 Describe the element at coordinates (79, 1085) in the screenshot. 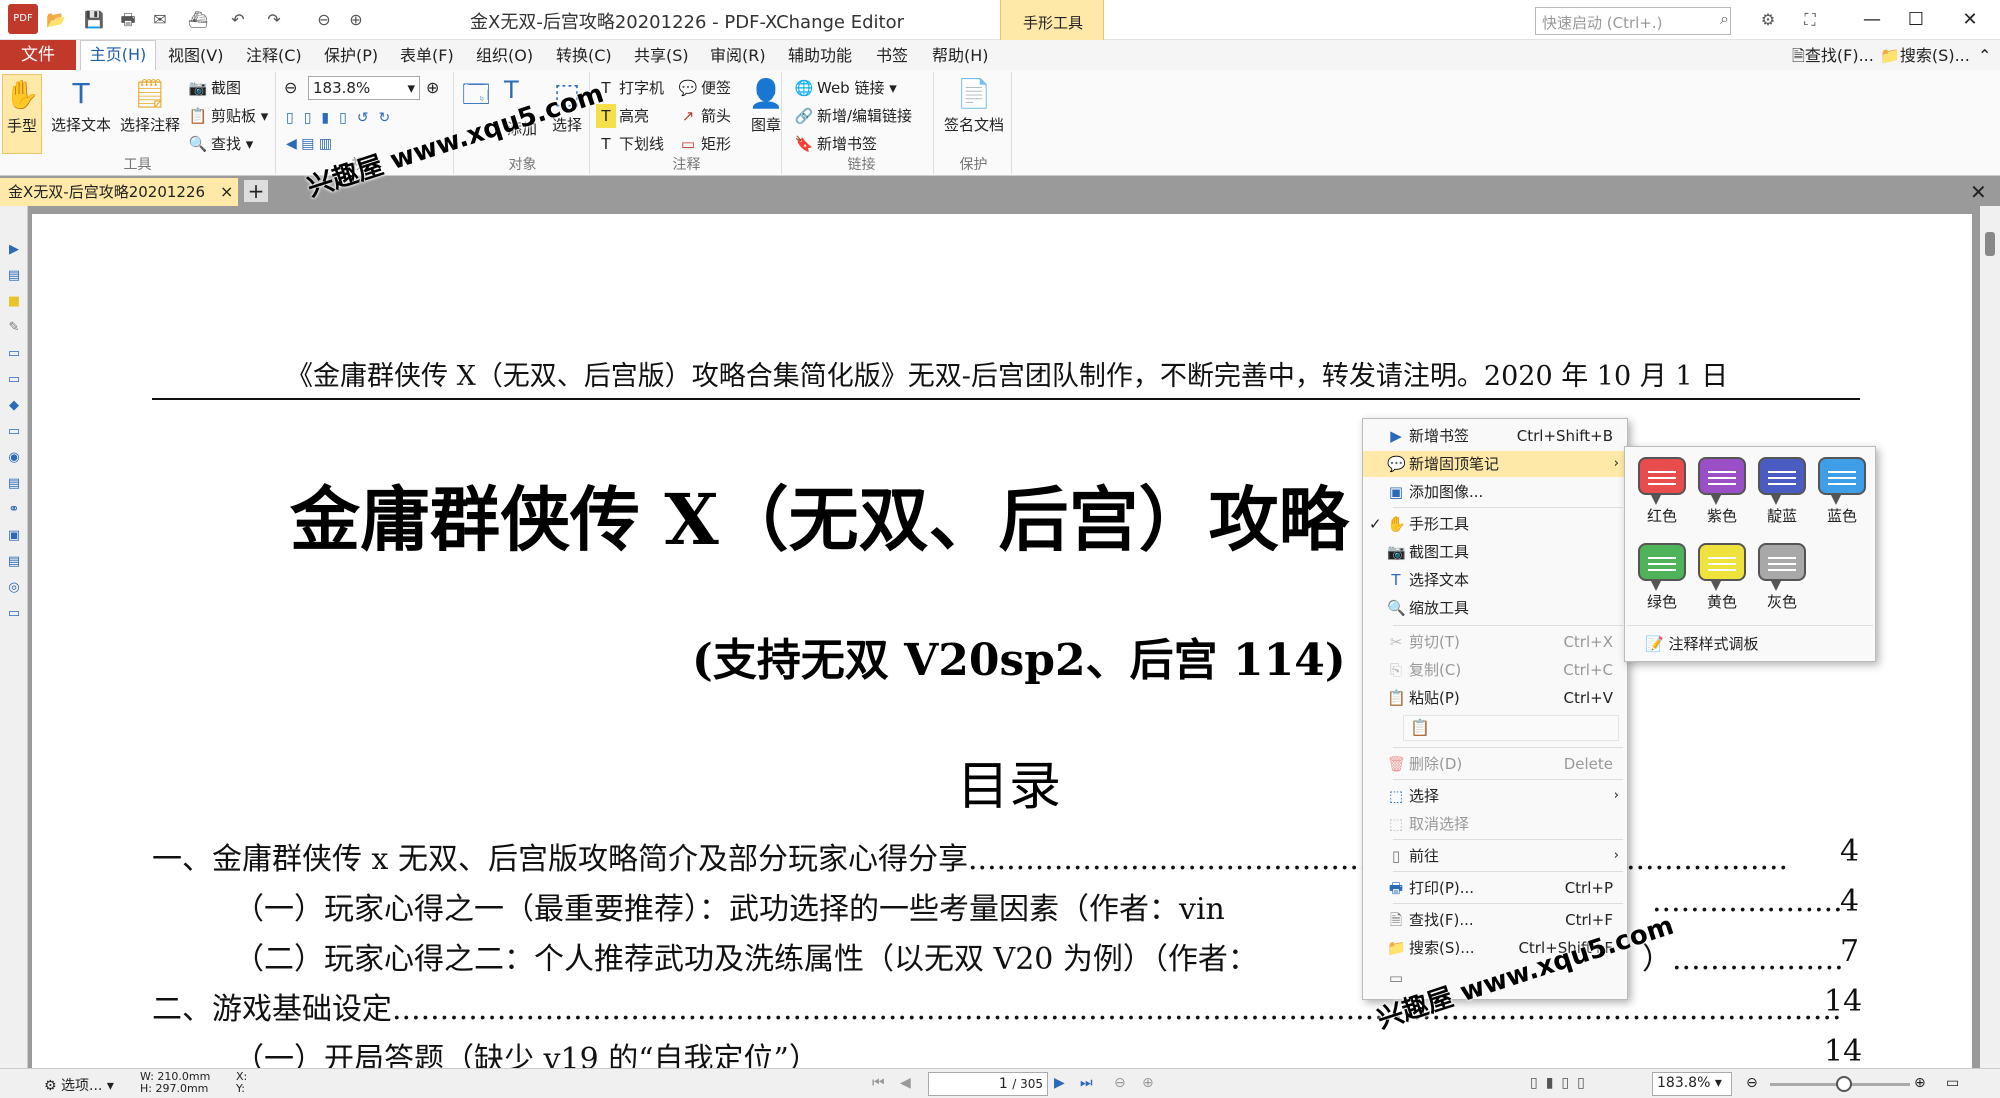

I see `options-button: ⚙ 选项... ▾` at that location.